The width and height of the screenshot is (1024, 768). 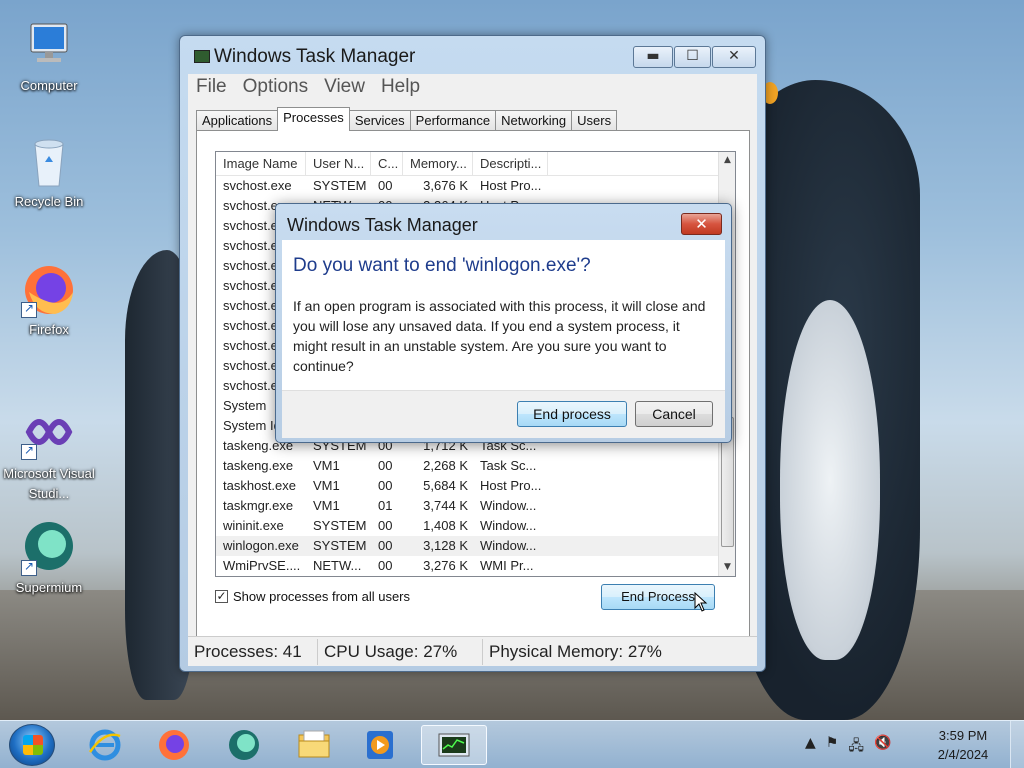 What do you see at coordinates (32, 745) in the screenshot?
I see `start-button` at bounding box center [32, 745].